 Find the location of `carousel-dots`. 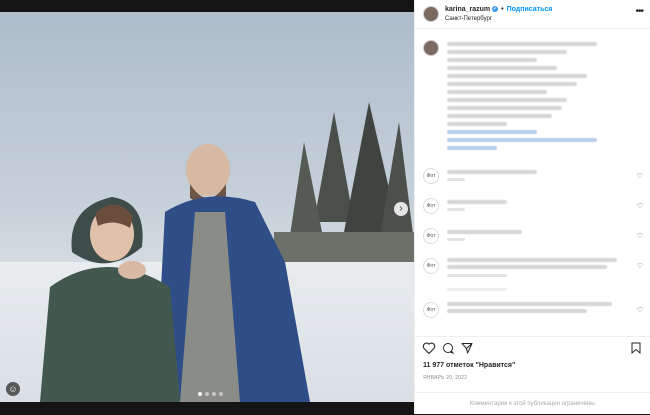

carousel-dots is located at coordinates (210, 394).